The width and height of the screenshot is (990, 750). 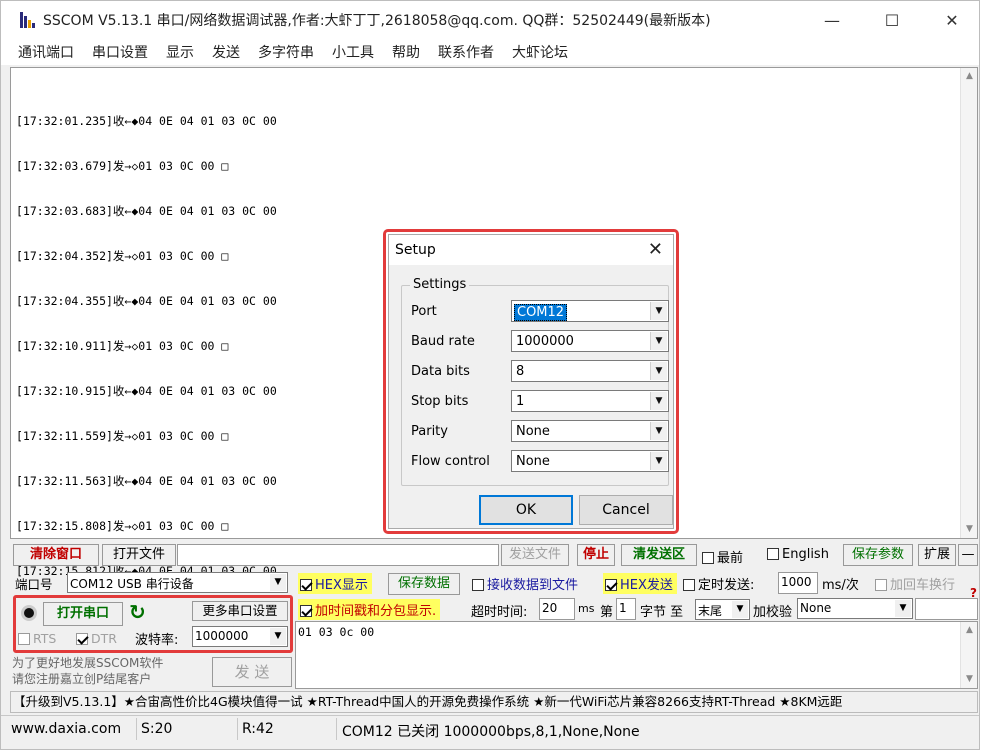 What do you see at coordinates (832, 20) in the screenshot?
I see `minimize-button: —` at bounding box center [832, 20].